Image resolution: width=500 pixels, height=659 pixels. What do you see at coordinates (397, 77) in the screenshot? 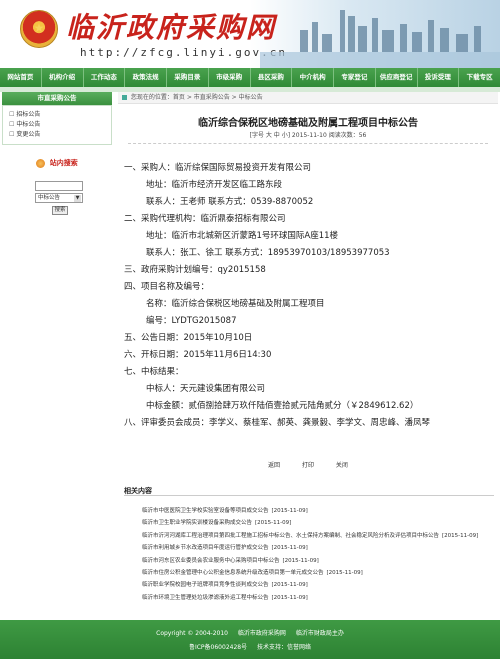
I see `nav-item-supplier-registration: 供应商登记` at bounding box center [397, 77].